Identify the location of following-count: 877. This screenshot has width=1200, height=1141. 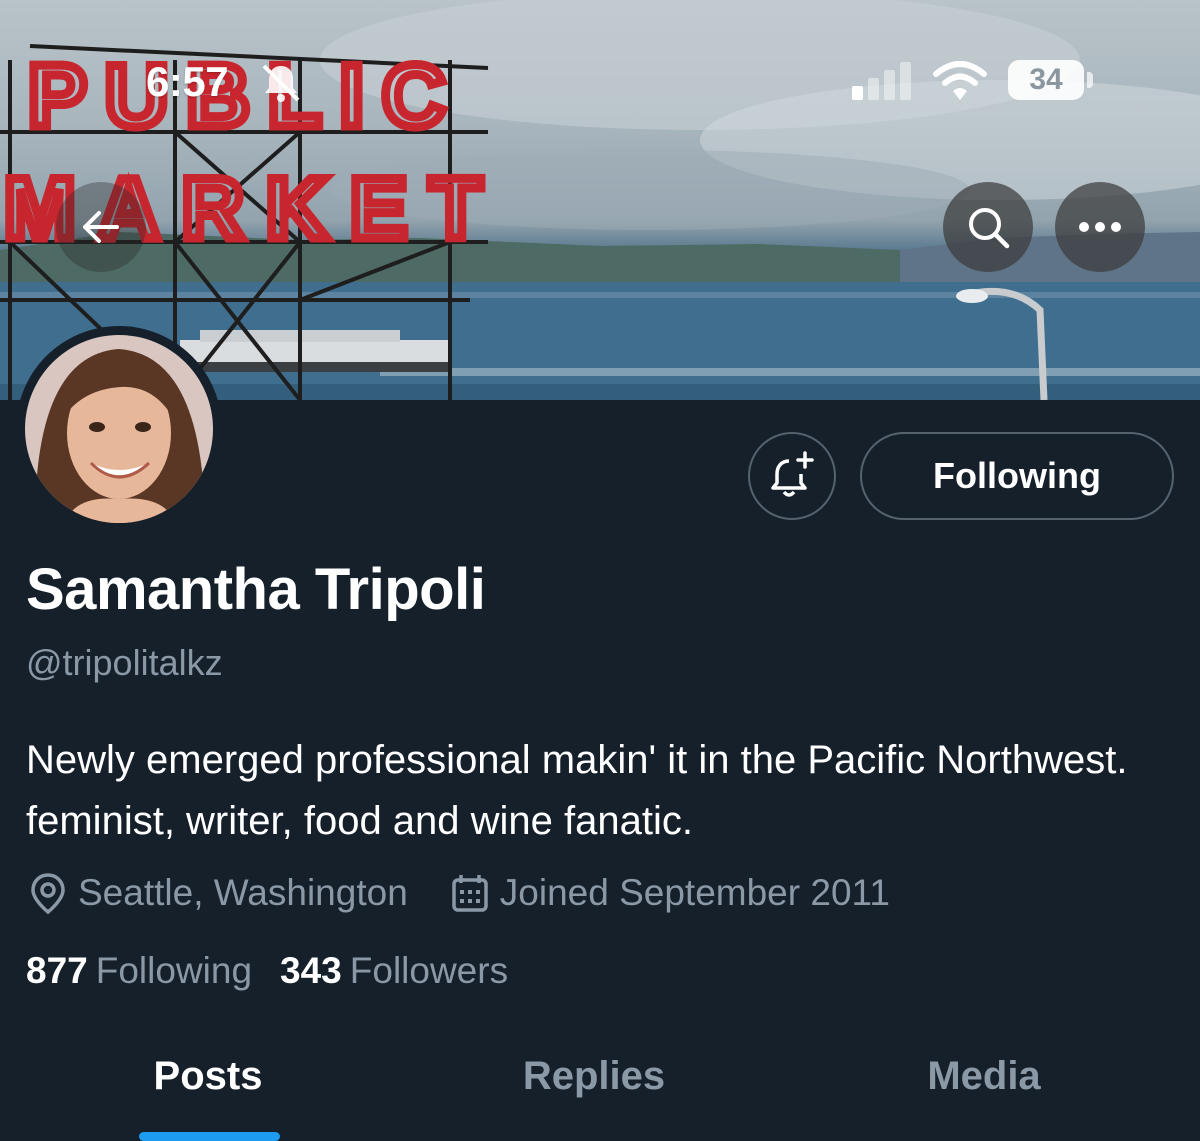
(57, 971).